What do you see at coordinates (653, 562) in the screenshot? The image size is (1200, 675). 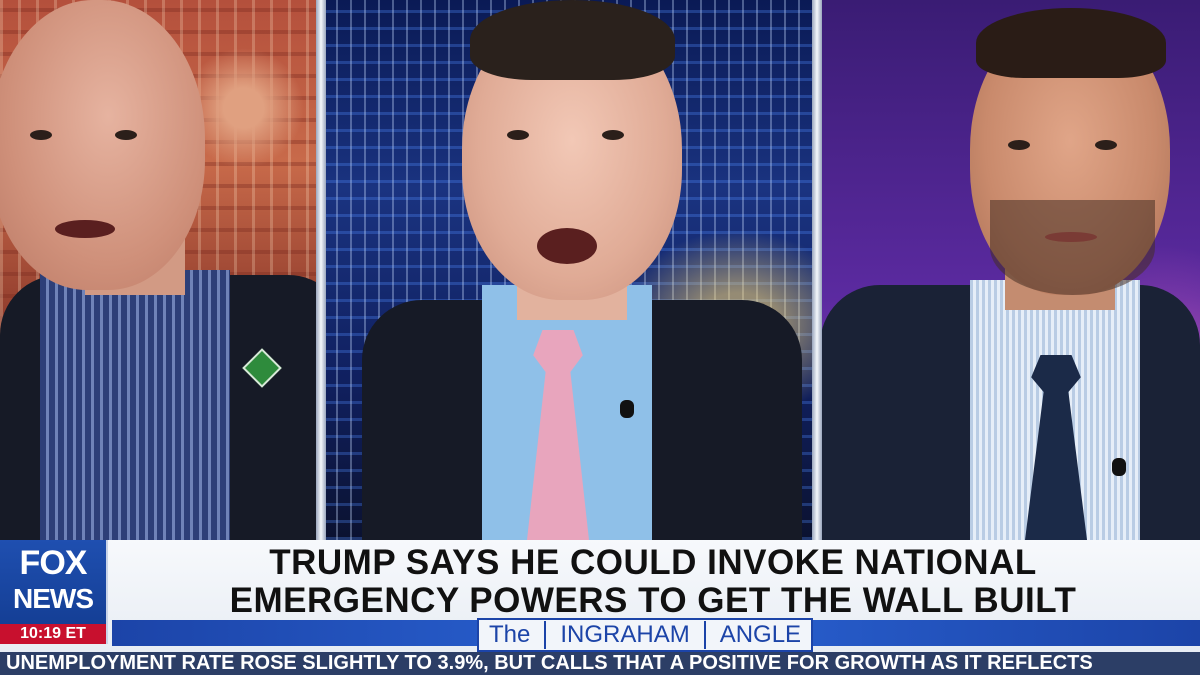 I see `headline-line-1: TRUMP SAYS HE COULD INVOKE NATIONAL` at bounding box center [653, 562].